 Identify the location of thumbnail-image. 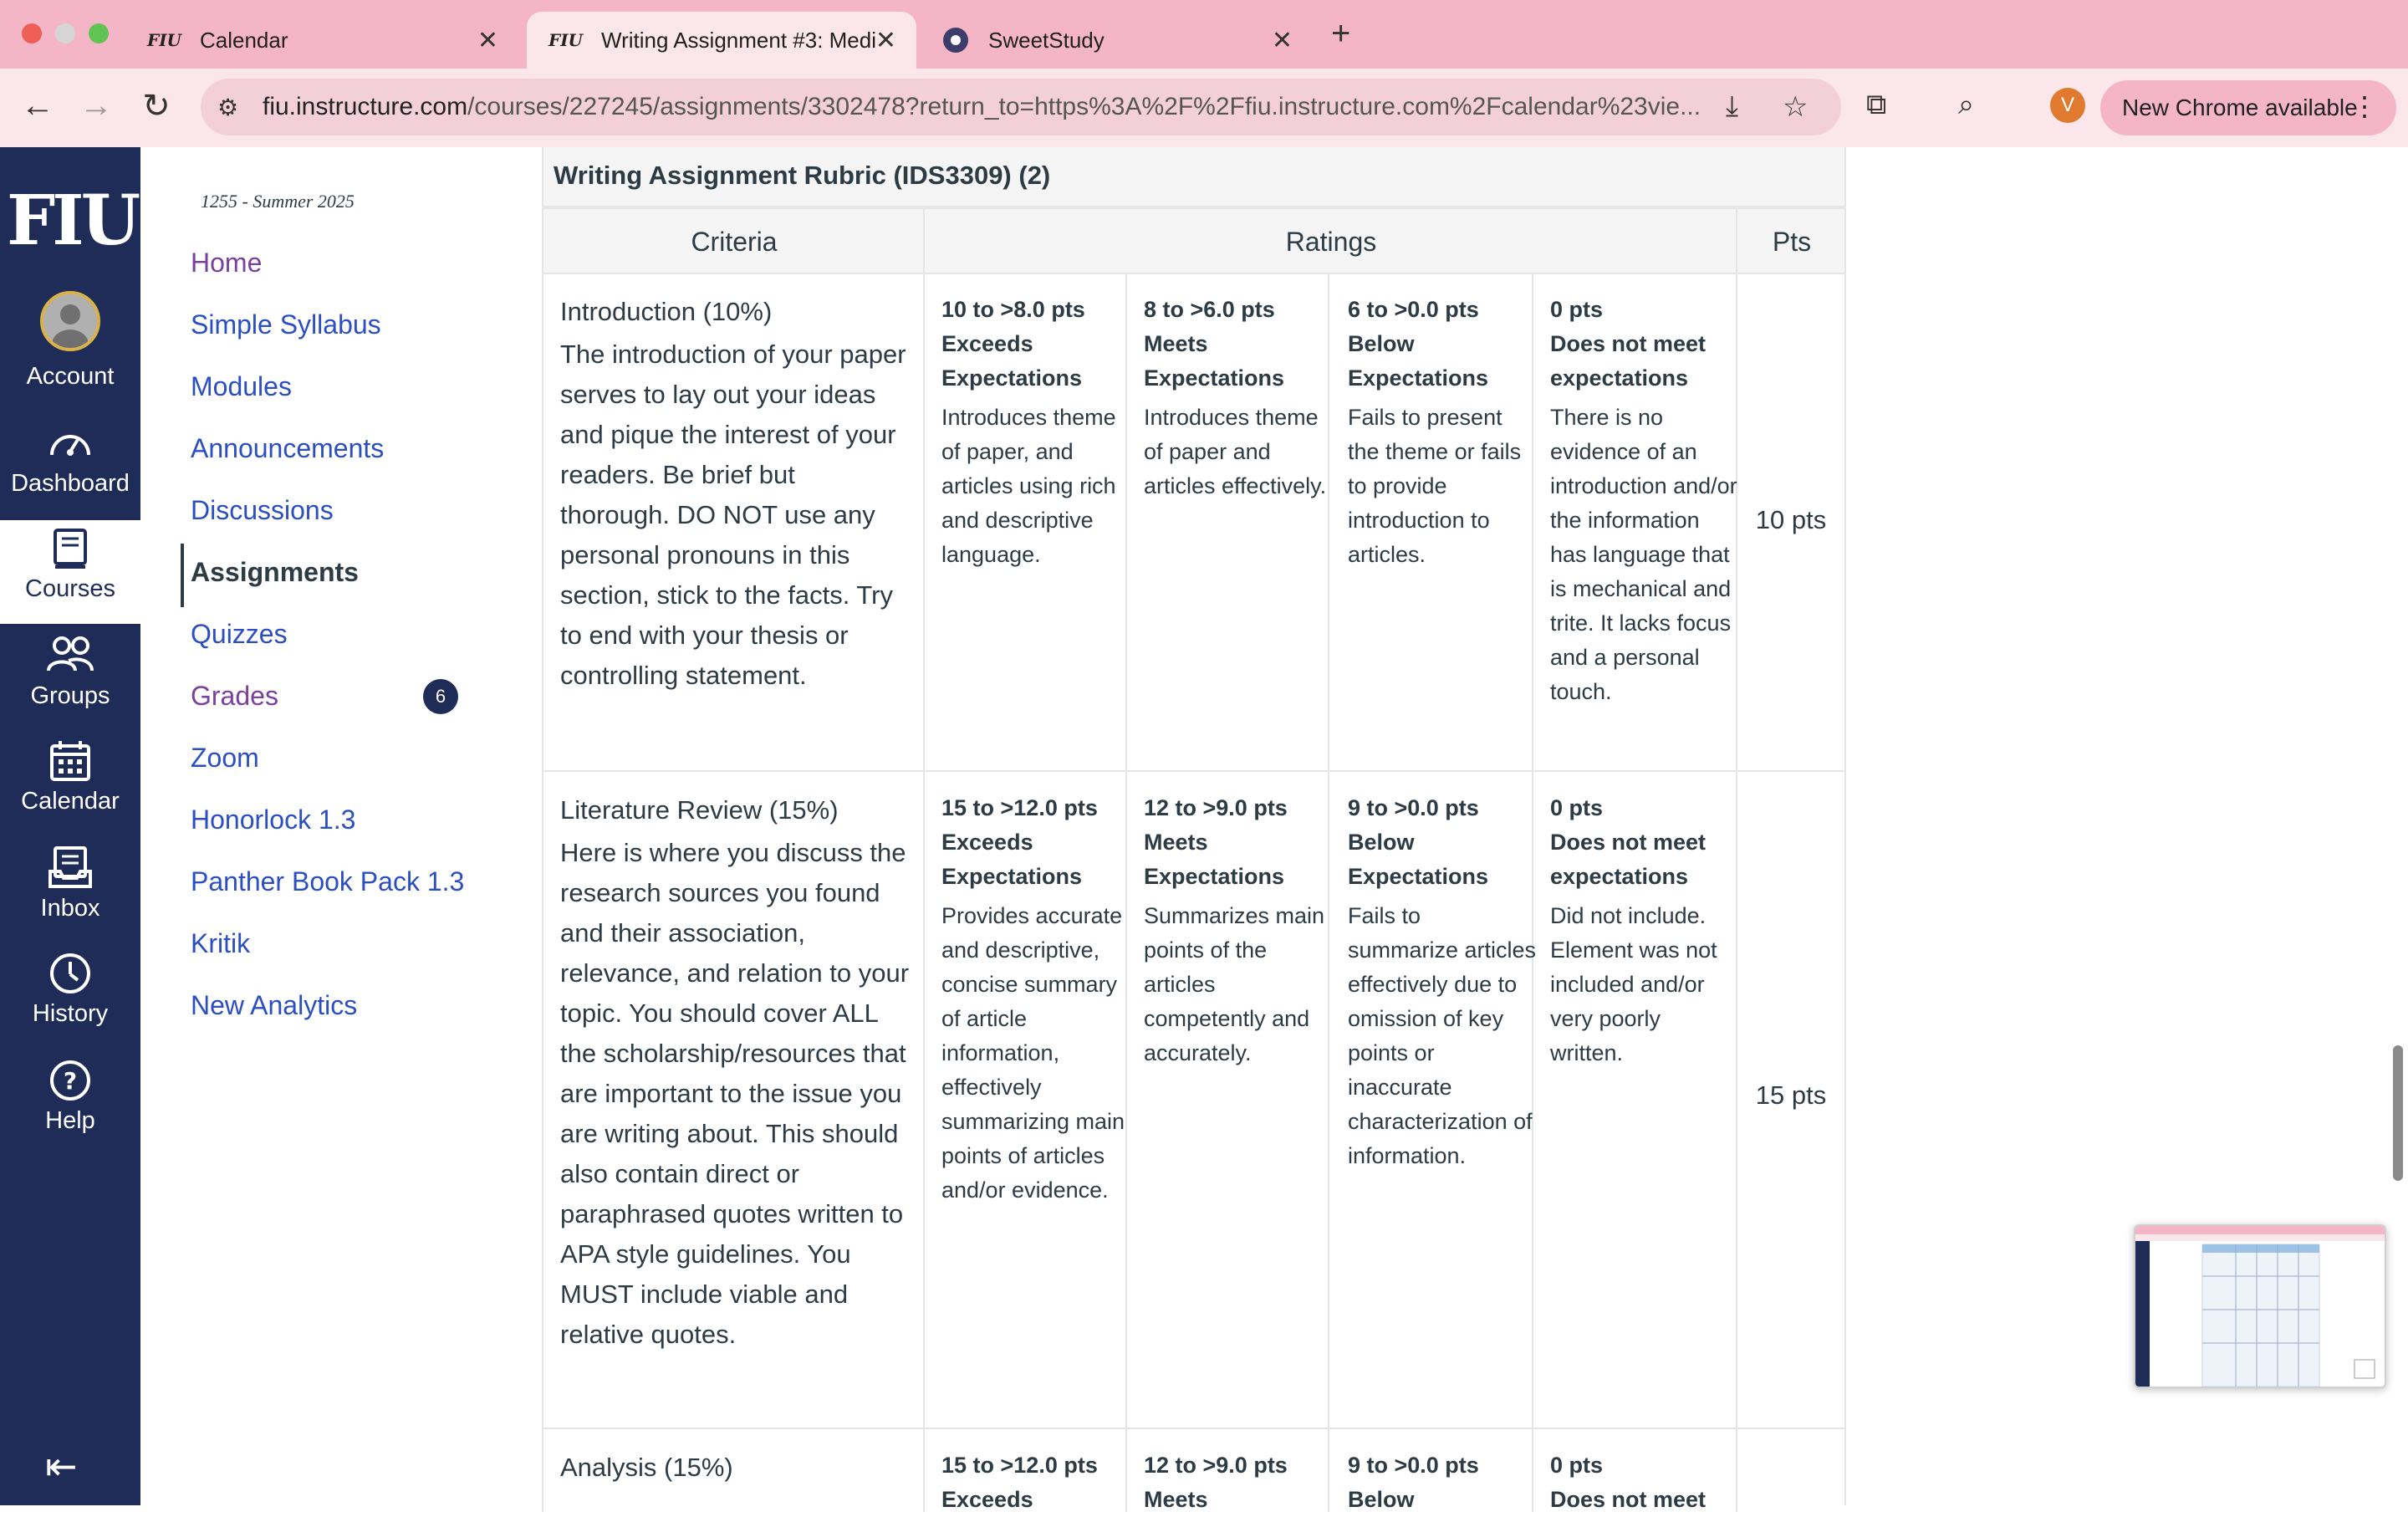
(2260, 1306).